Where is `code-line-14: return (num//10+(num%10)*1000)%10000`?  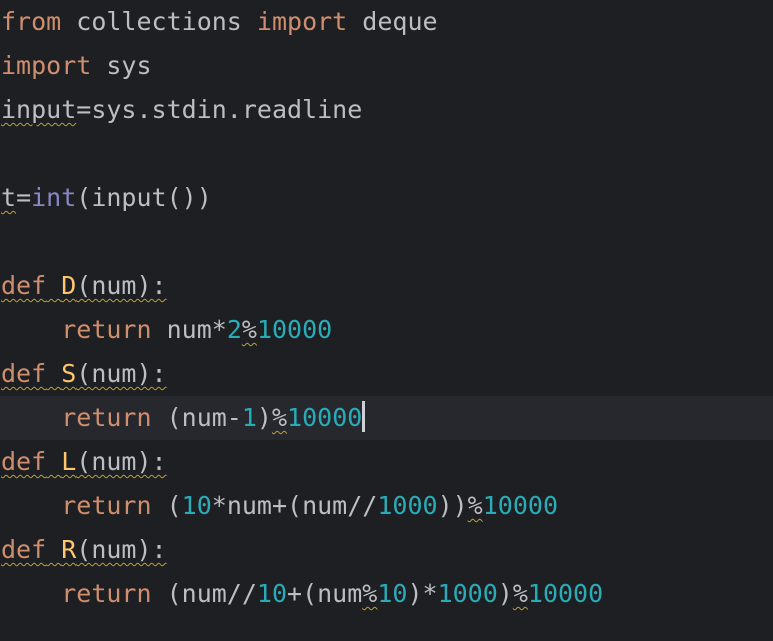 code-line-14: return (num//10+(num%10)*1000)%10000 is located at coordinates (386, 594).